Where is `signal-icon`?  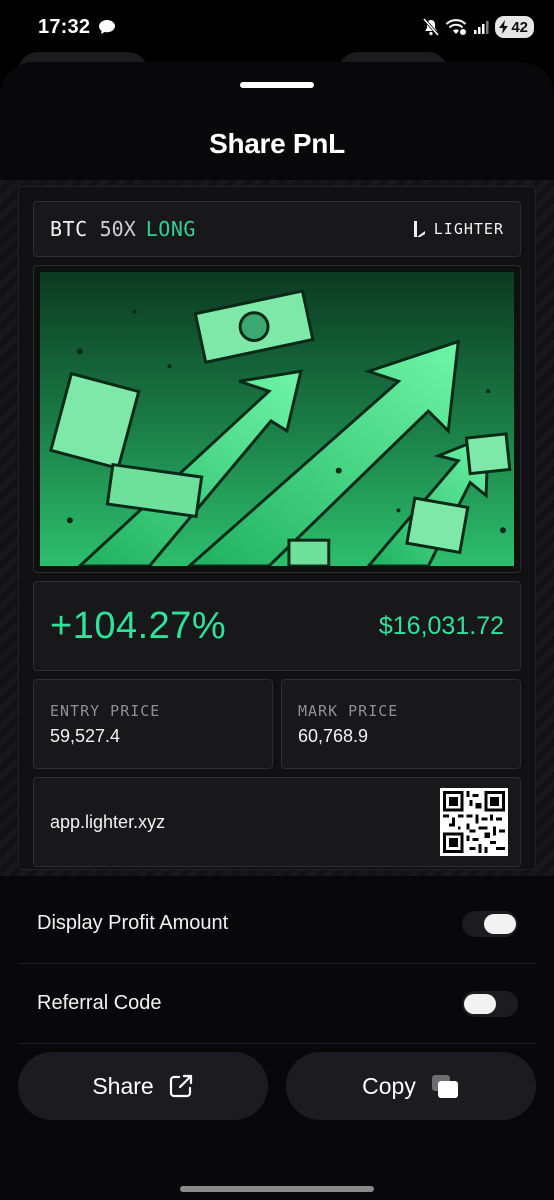
signal-icon is located at coordinates (481, 27).